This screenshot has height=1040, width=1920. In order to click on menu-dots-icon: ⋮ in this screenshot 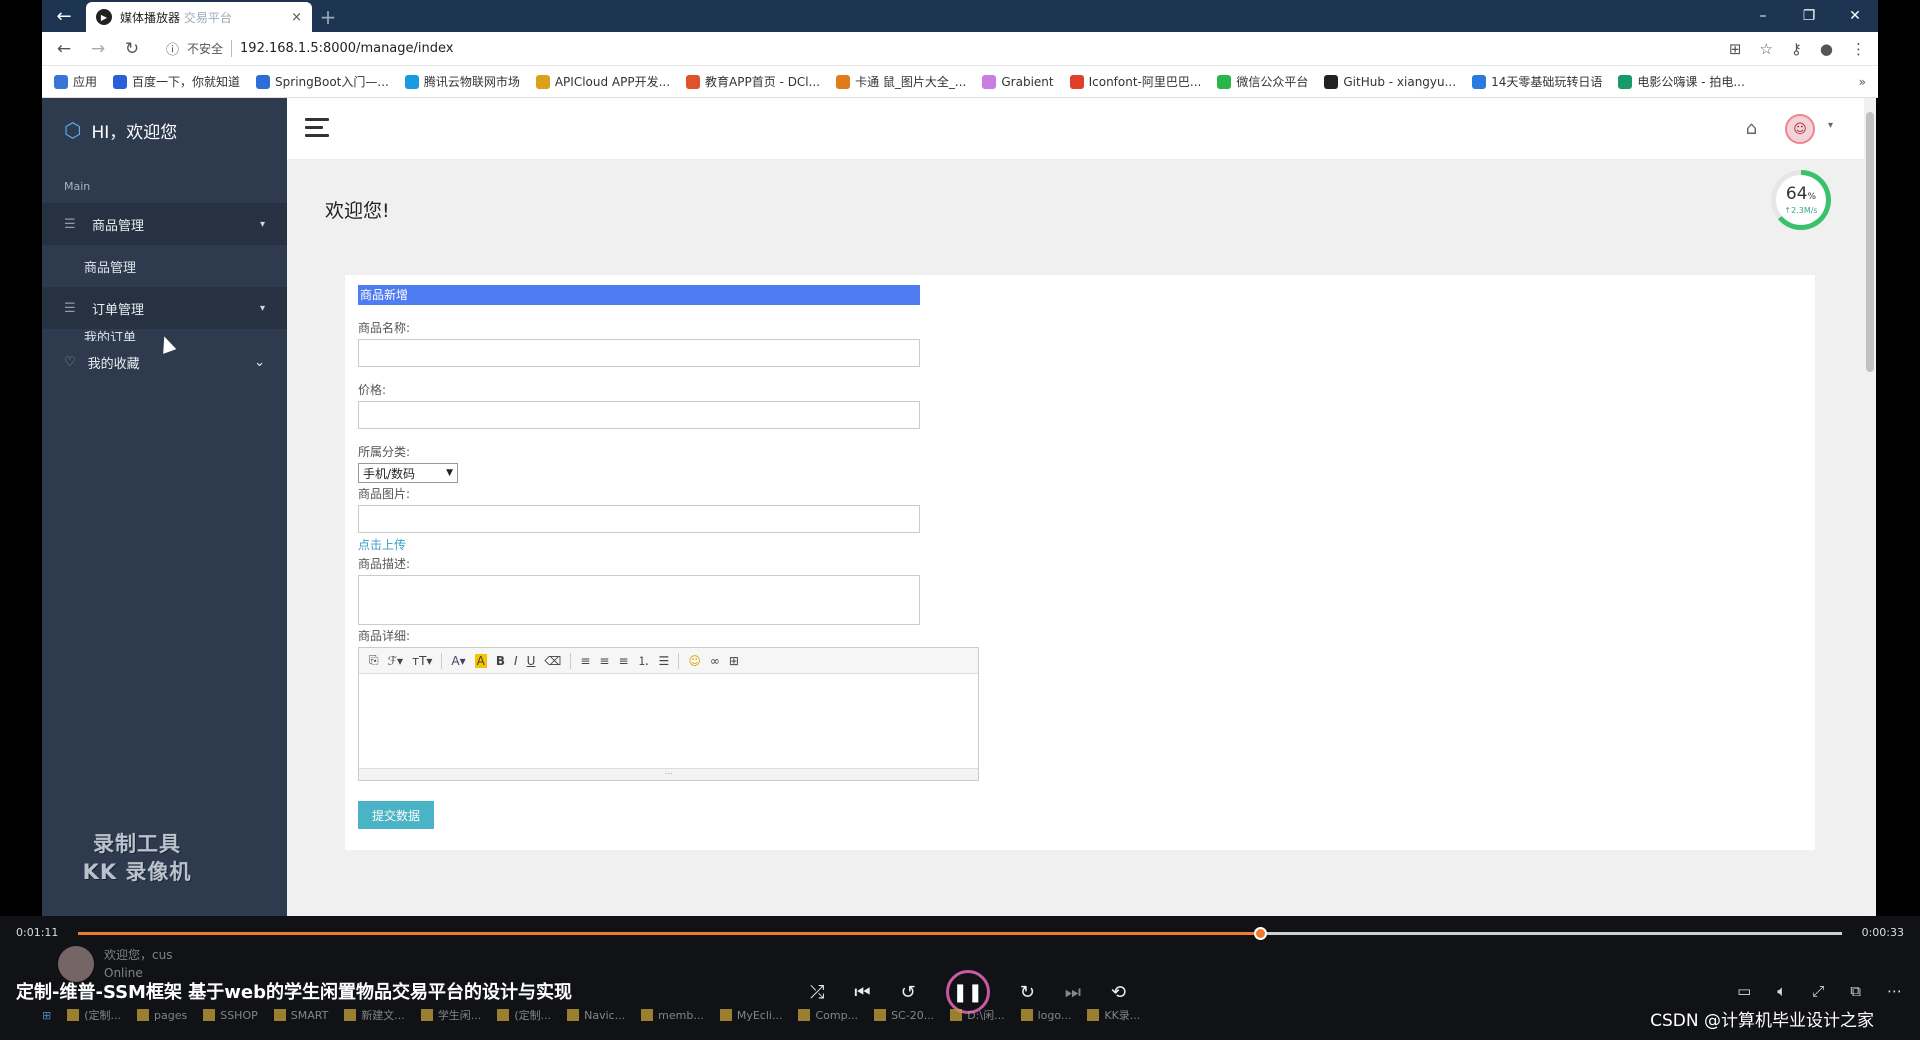, I will do `click(1858, 49)`.